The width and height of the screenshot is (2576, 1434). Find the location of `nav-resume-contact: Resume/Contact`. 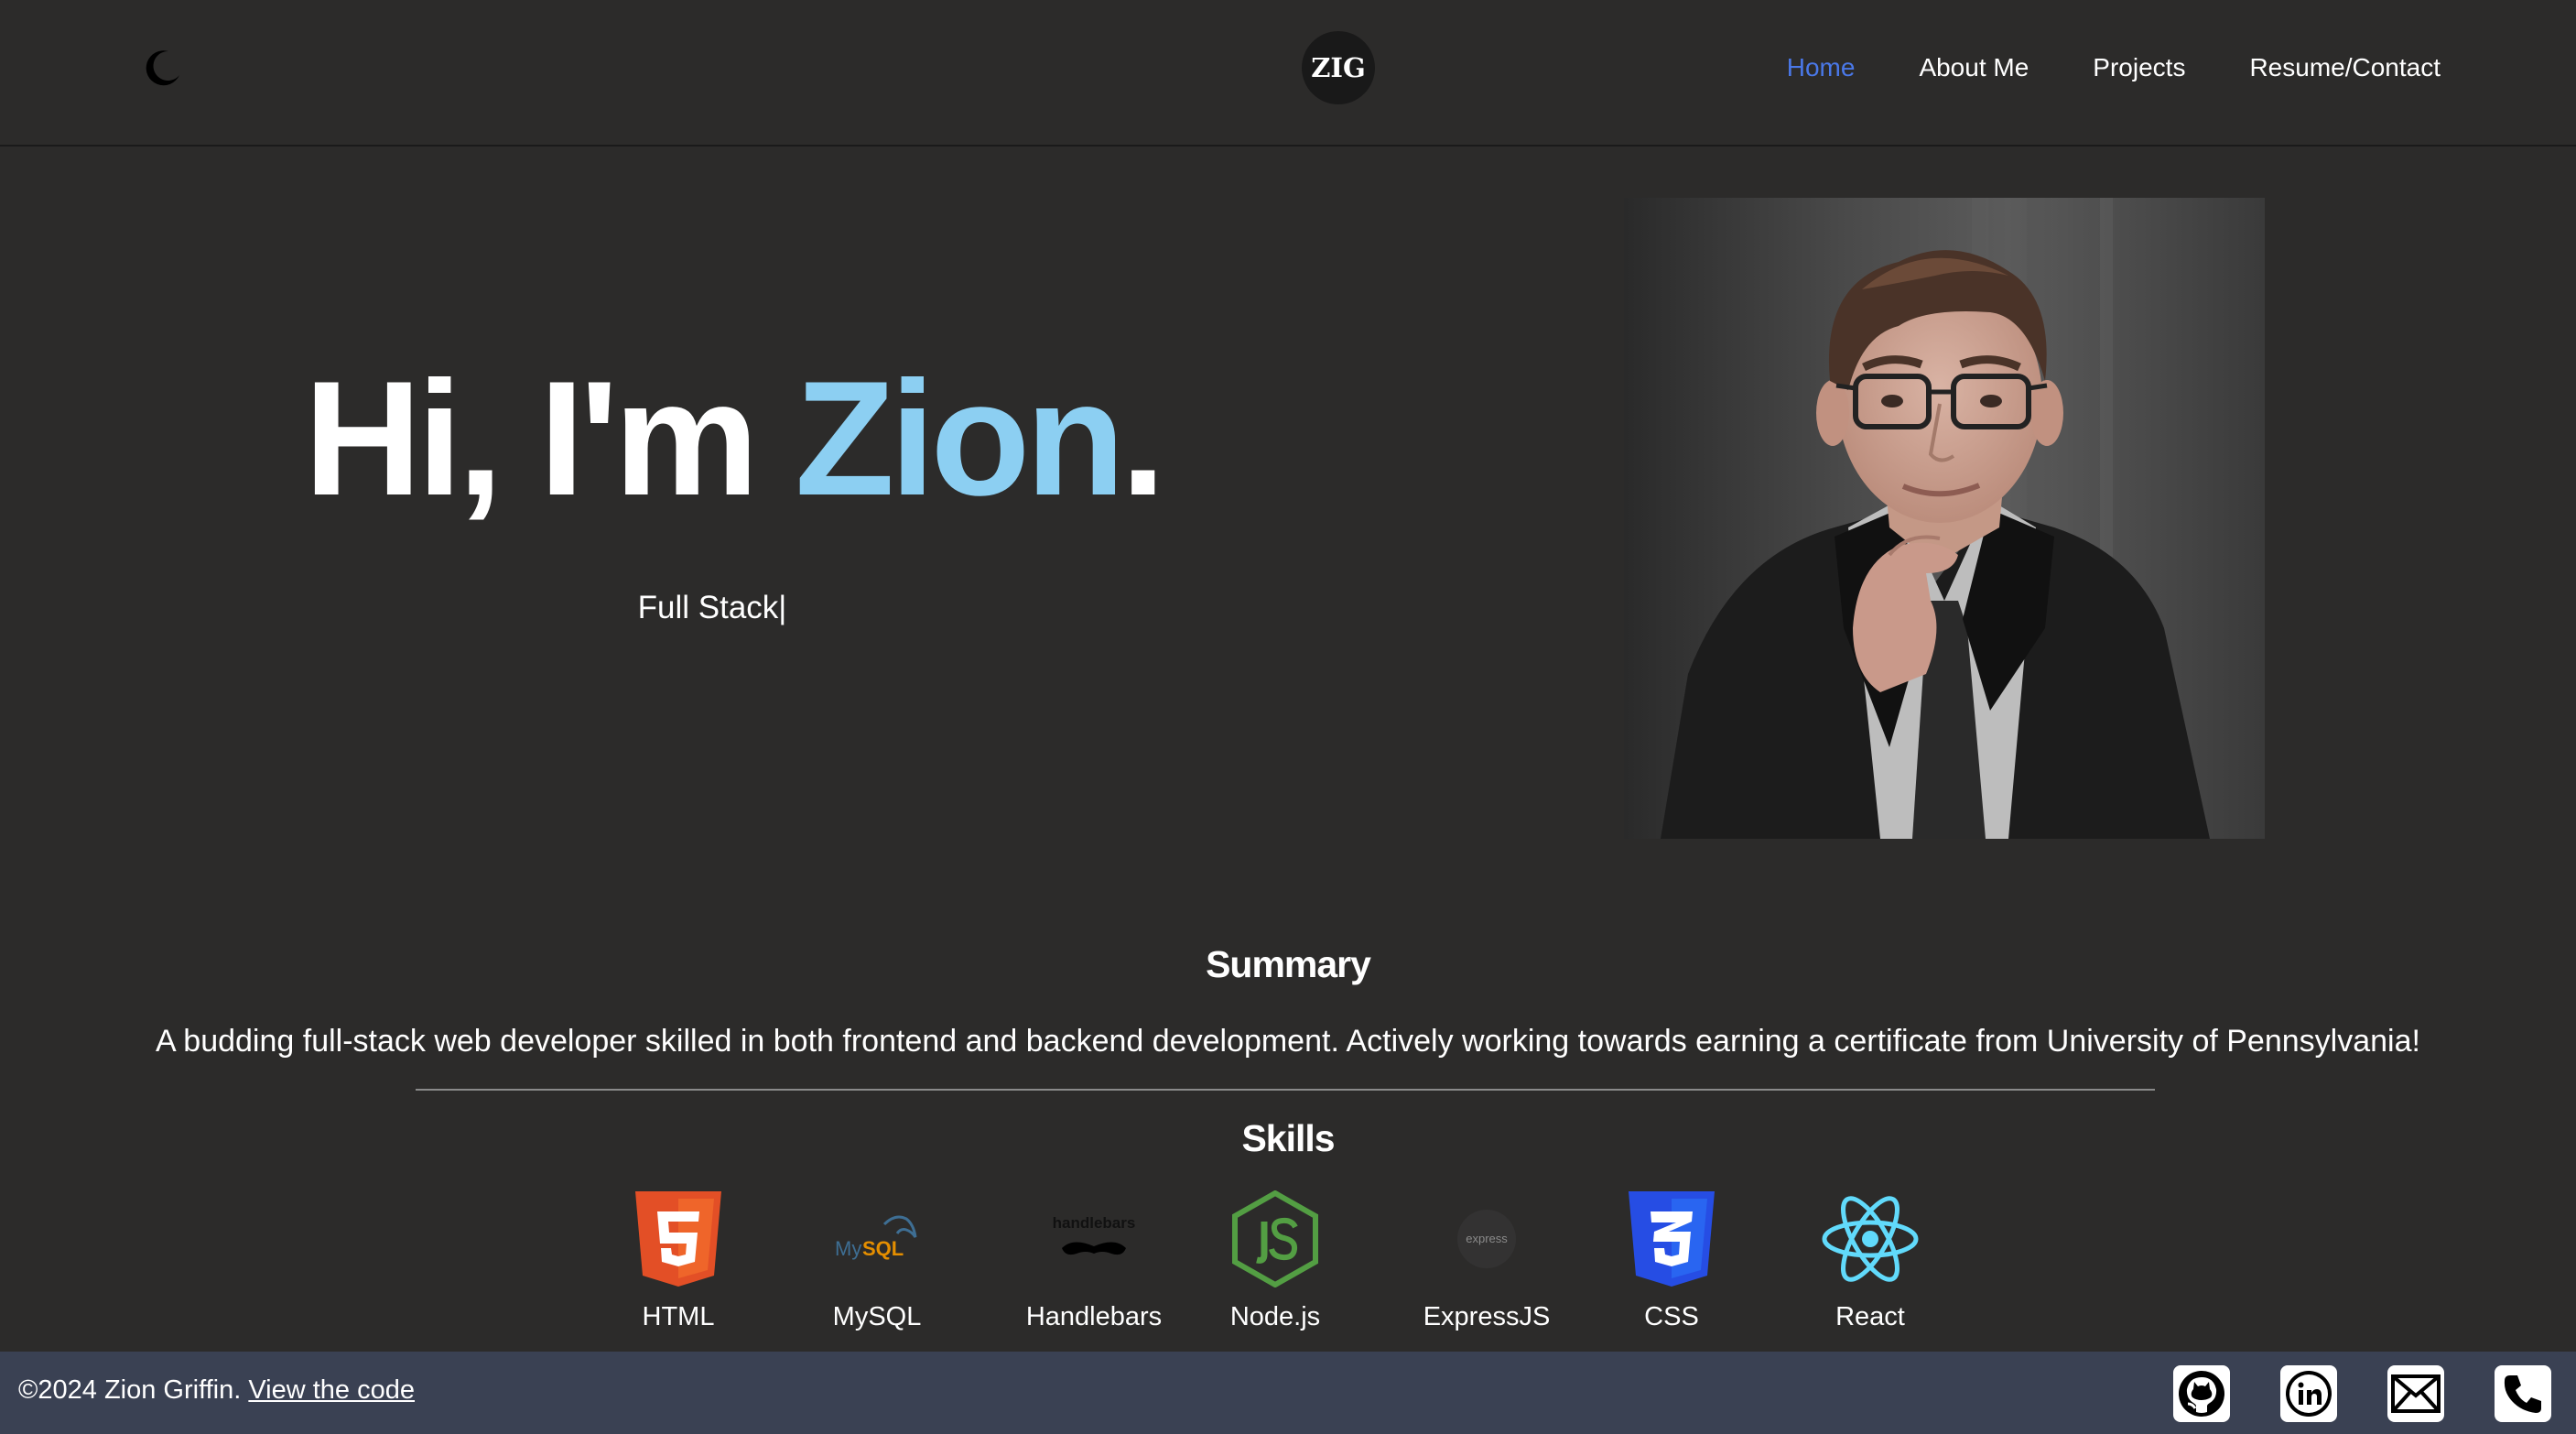

nav-resume-contact: Resume/Contact is located at coordinates (2345, 67).